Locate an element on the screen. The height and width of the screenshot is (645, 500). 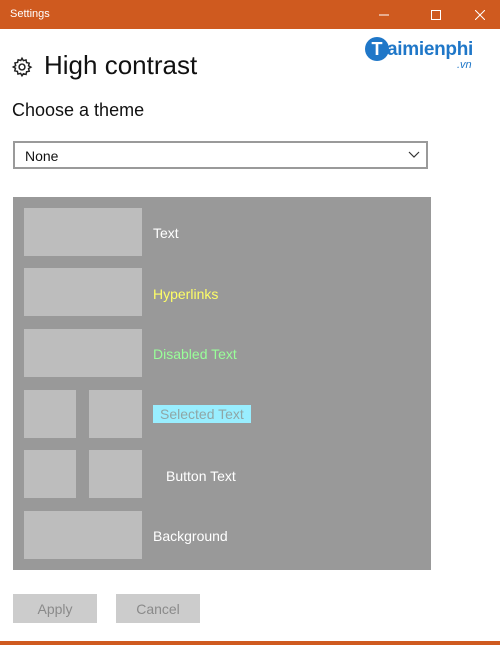
window-title: Settings is located at coordinates (30, 14).